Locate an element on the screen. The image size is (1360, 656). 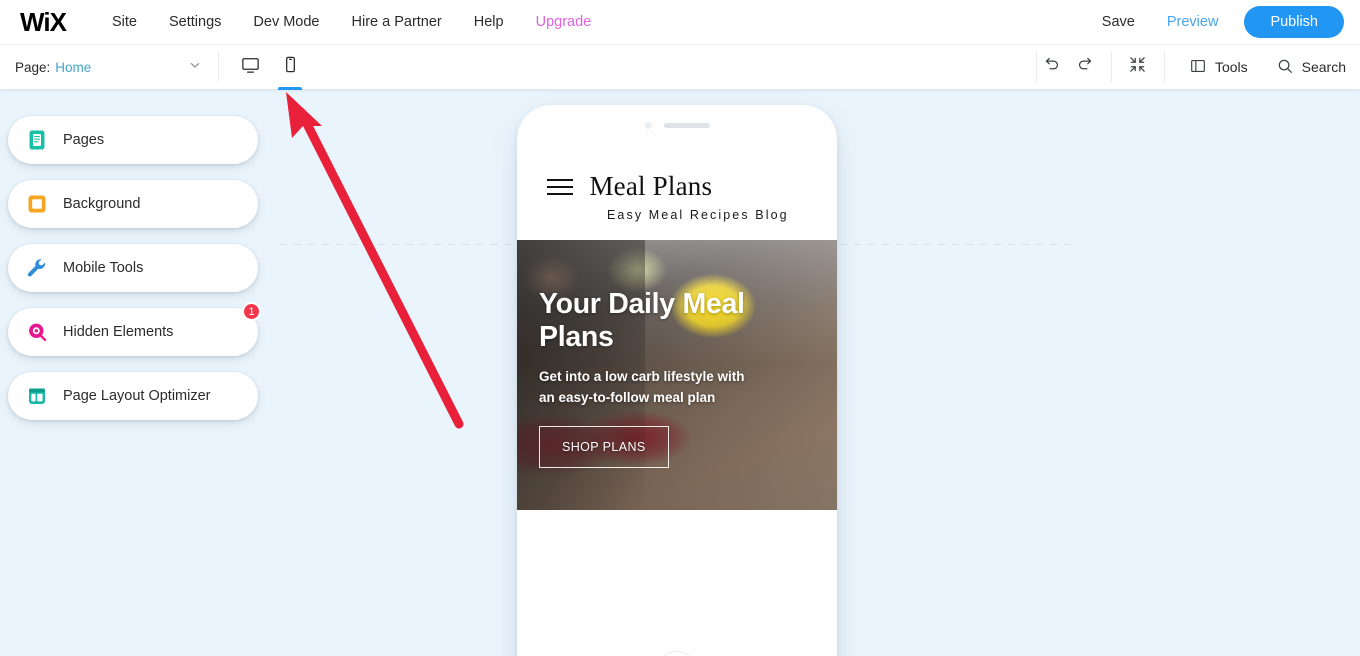
desktop-monitor-icon is located at coordinates (250, 67).